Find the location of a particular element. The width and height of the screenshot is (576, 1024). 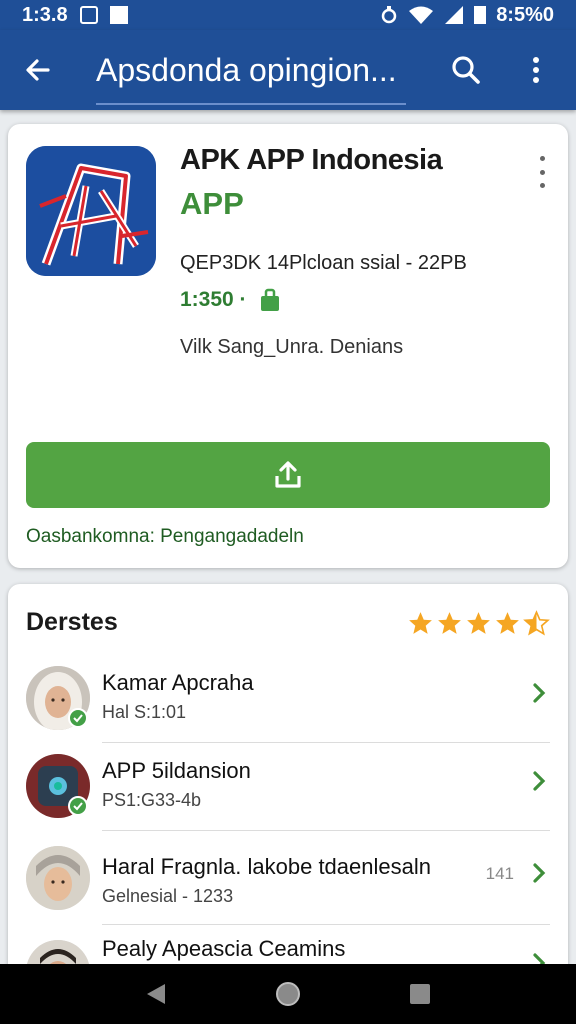

rating-stars is located at coordinates (478, 623).